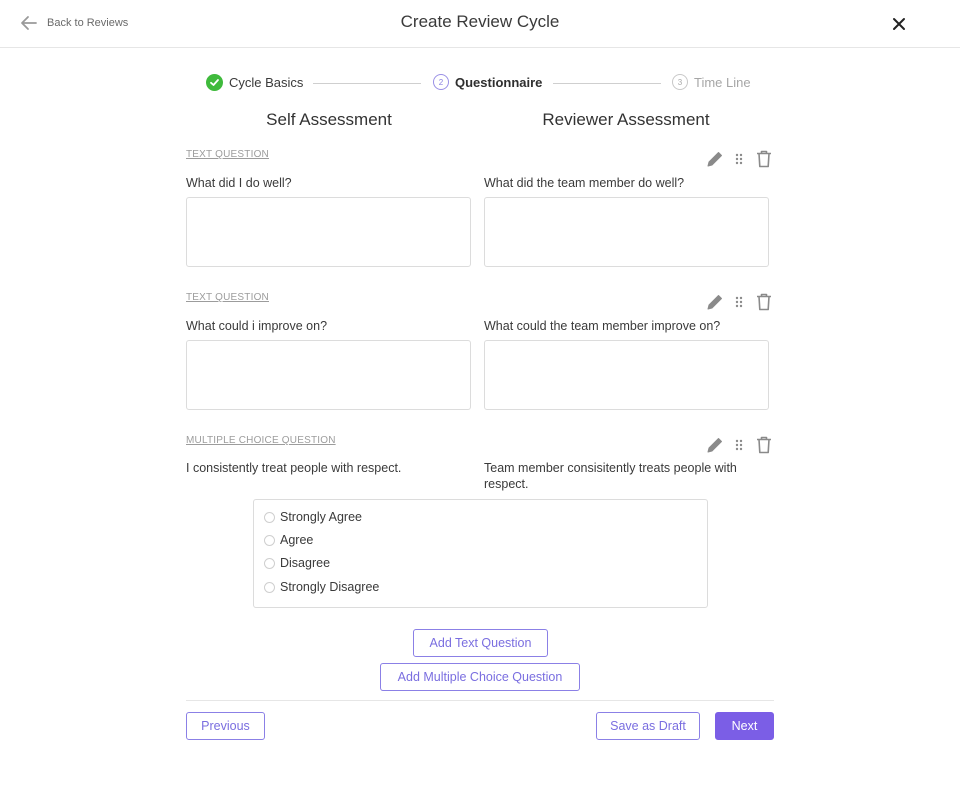 This screenshot has width=960, height=796. I want to click on step-cycle-basics: Cycle Basics, so click(254, 82).